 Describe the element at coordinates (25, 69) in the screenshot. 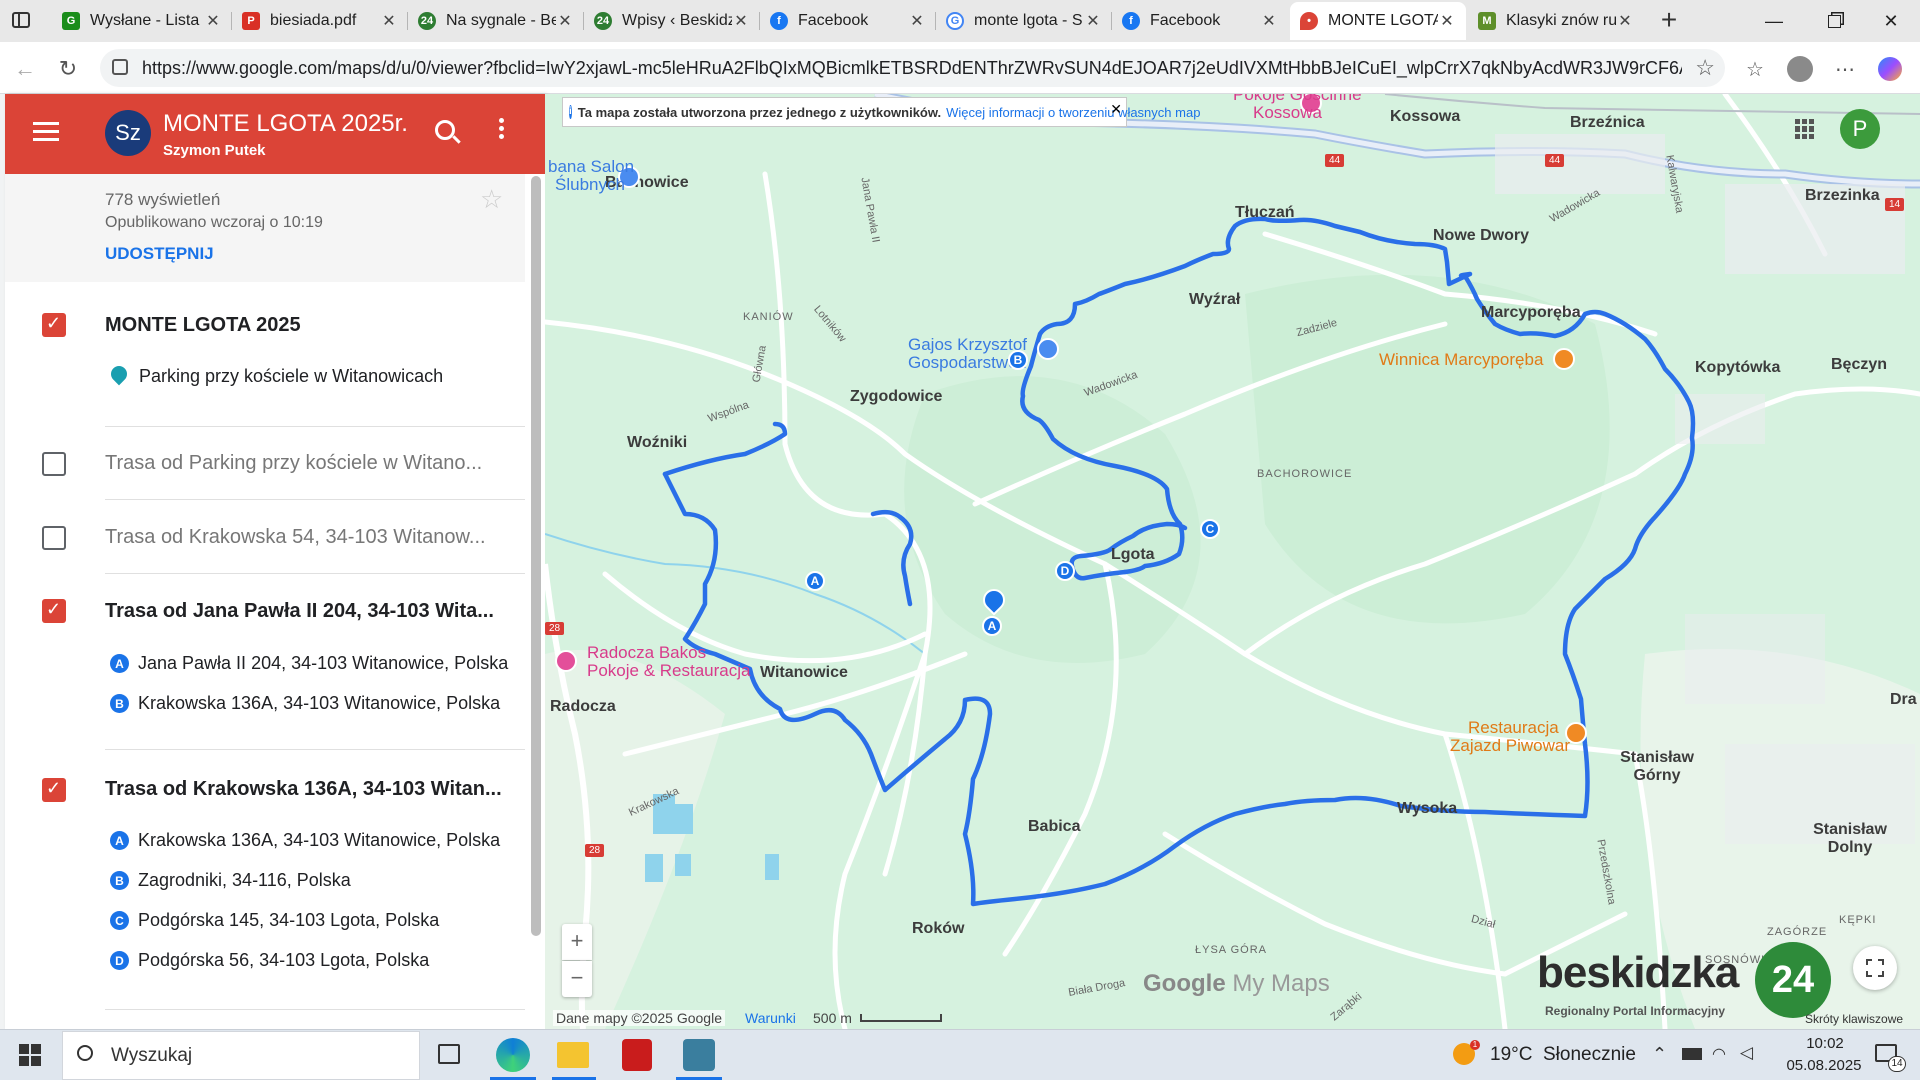

I see `back-icon: ←` at that location.